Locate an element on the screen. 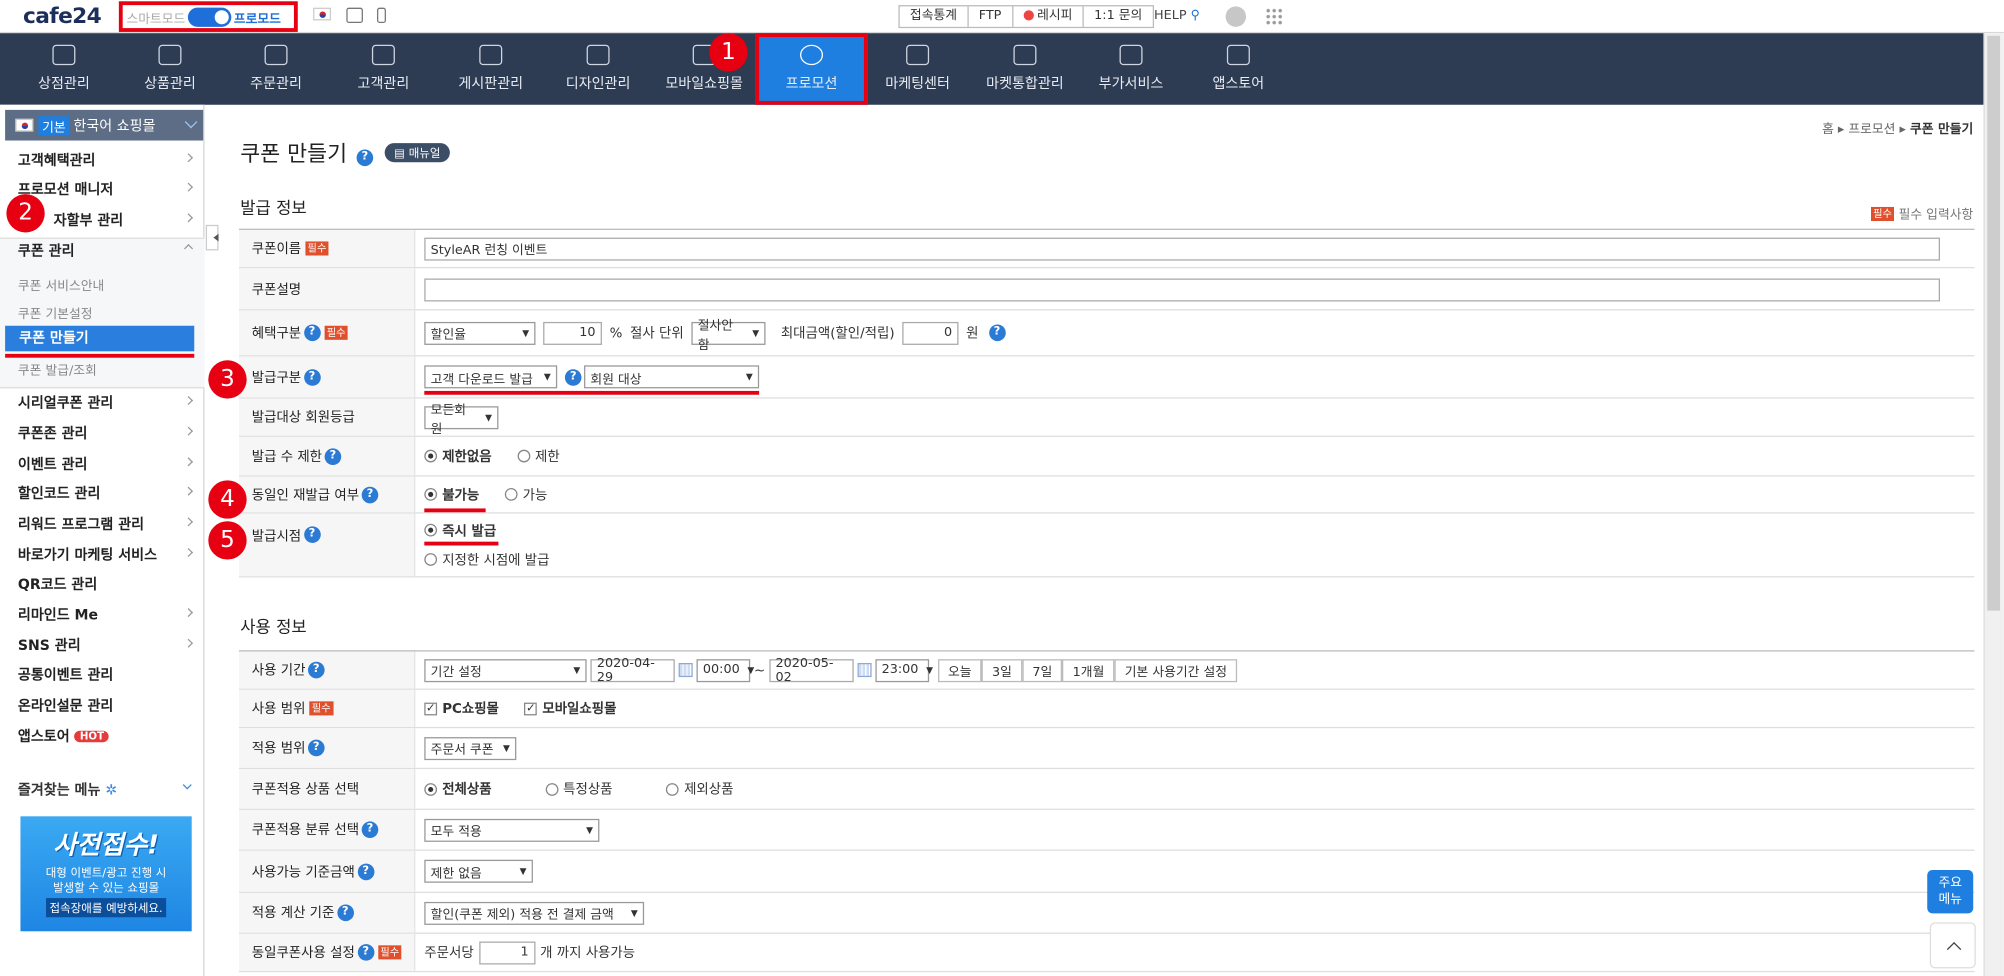  help-button: HELP ⚲ is located at coordinates (1177, 16).